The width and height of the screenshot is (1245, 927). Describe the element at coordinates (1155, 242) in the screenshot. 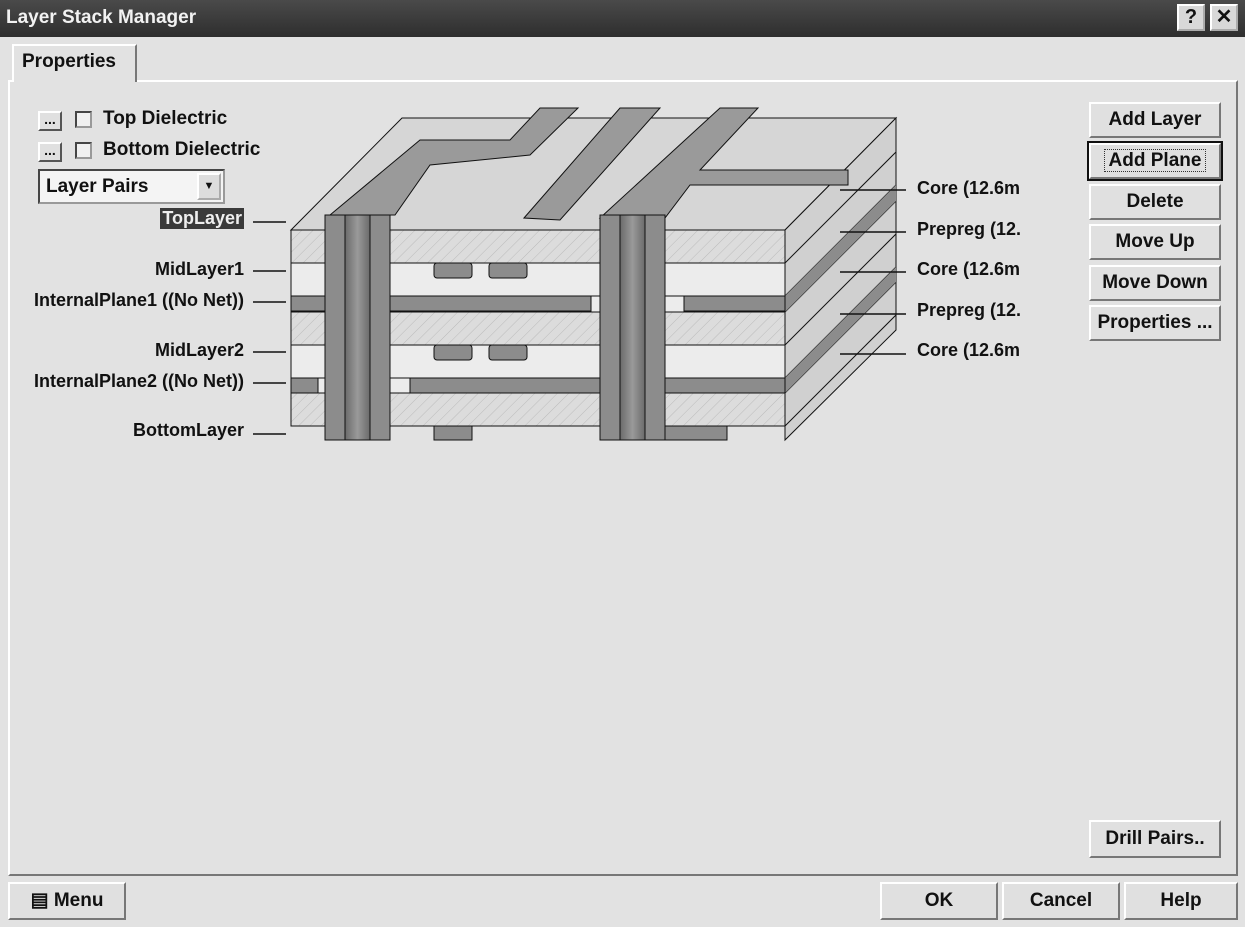

I see `move-up-button: Move Up` at that location.